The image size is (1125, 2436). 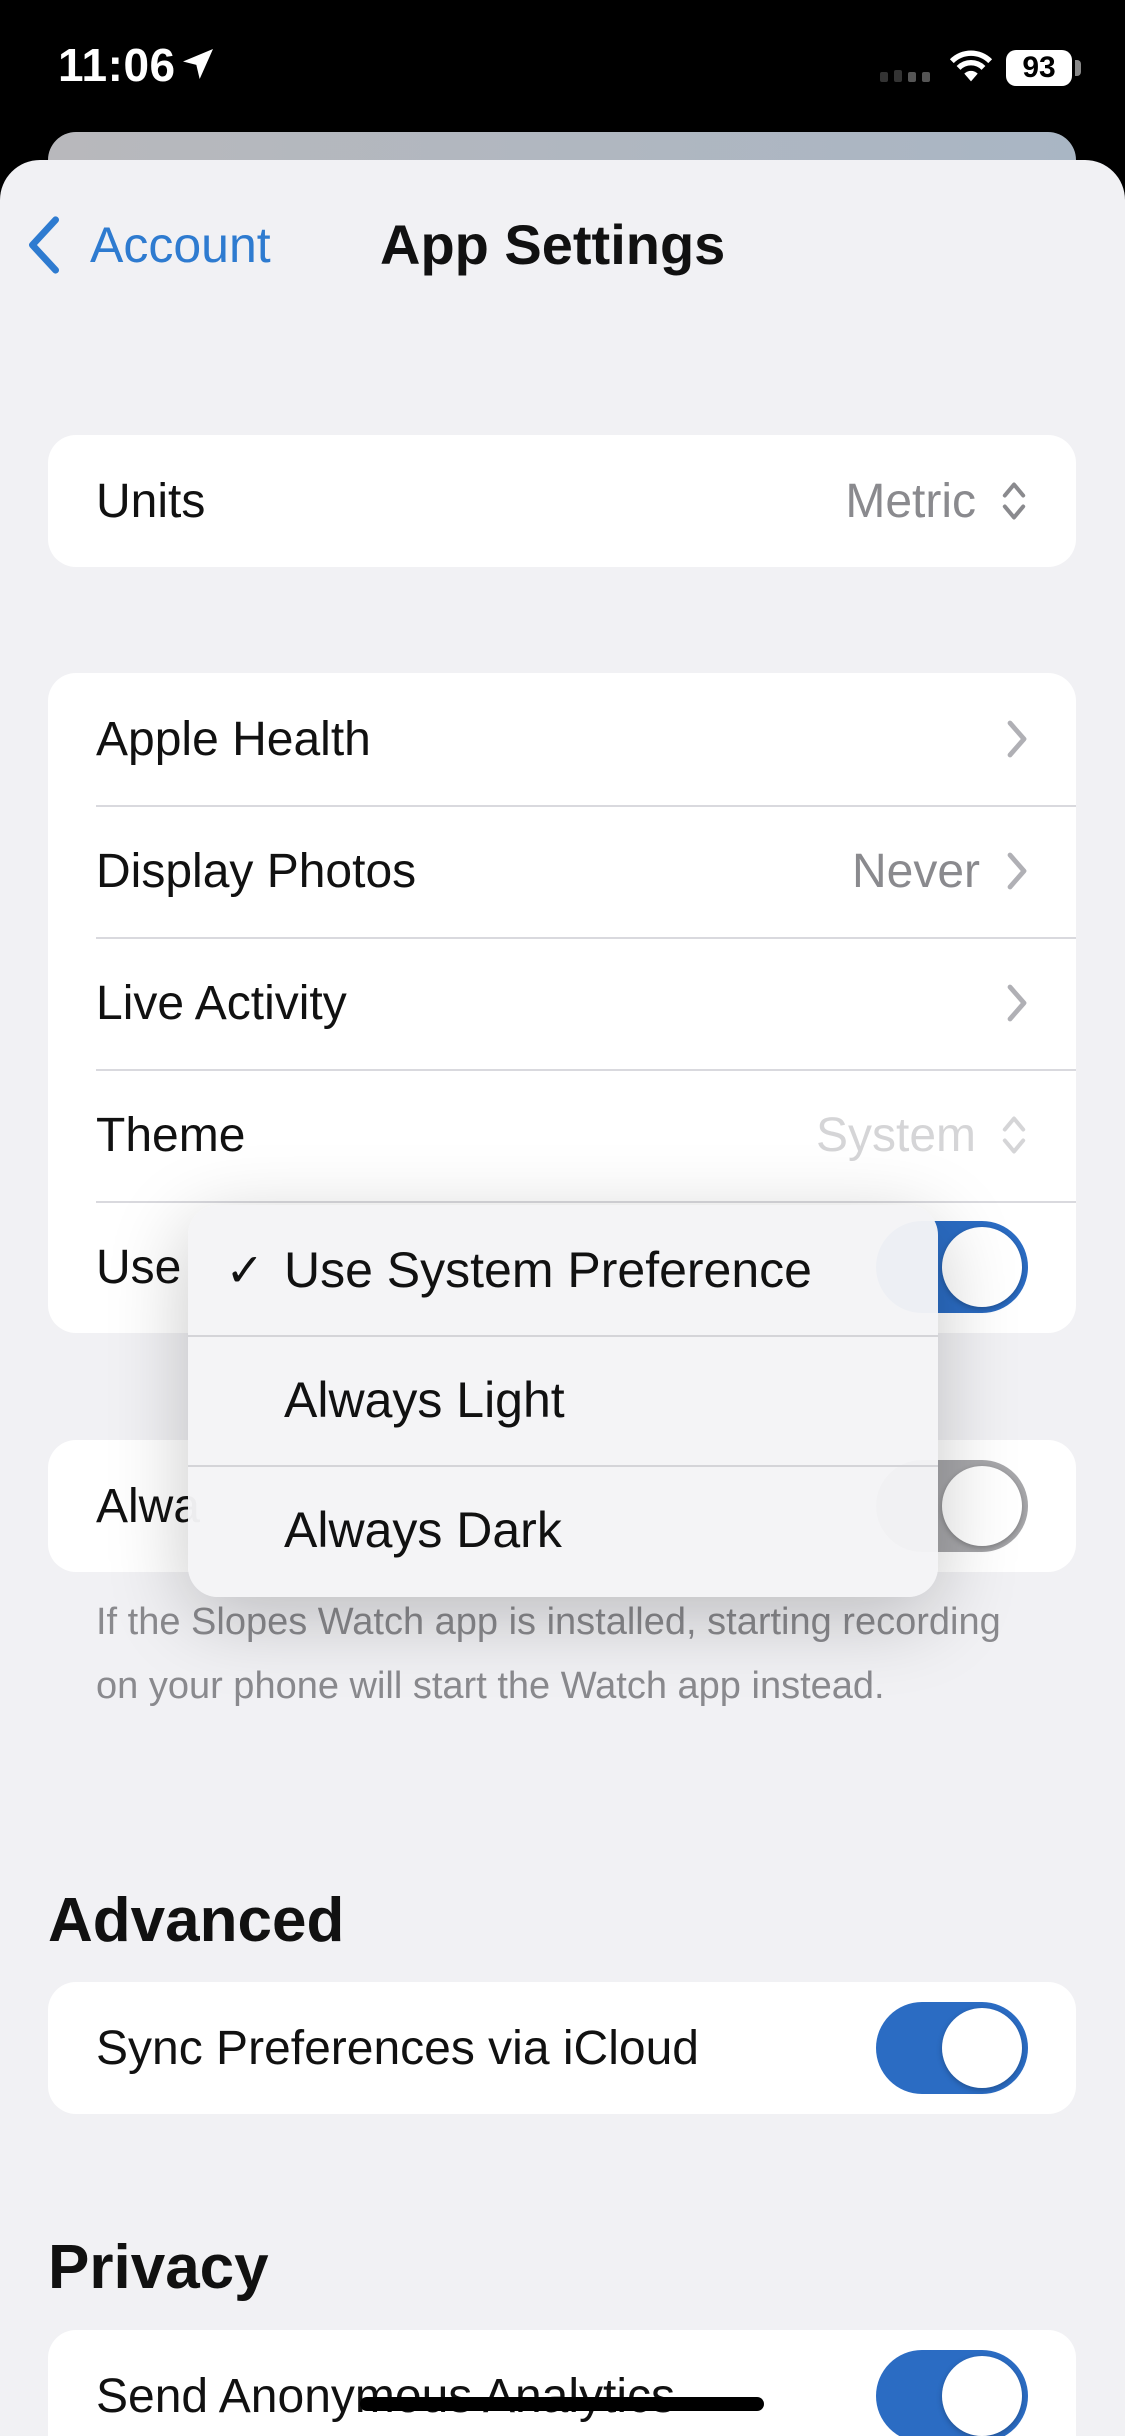 What do you see at coordinates (233, 739) in the screenshot?
I see `apple-health-label: Apple Health` at bounding box center [233, 739].